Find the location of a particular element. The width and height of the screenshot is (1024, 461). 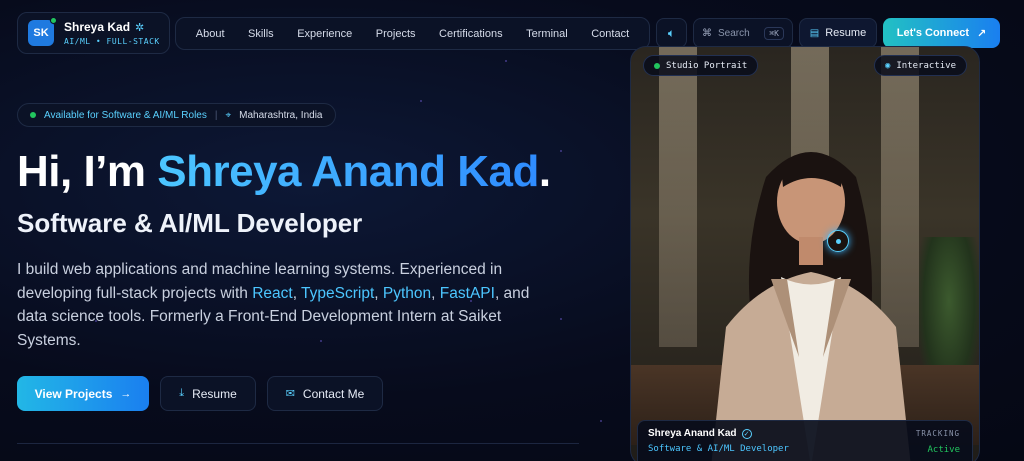

resume-nav-label: Resume is located at coordinates (846, 33).